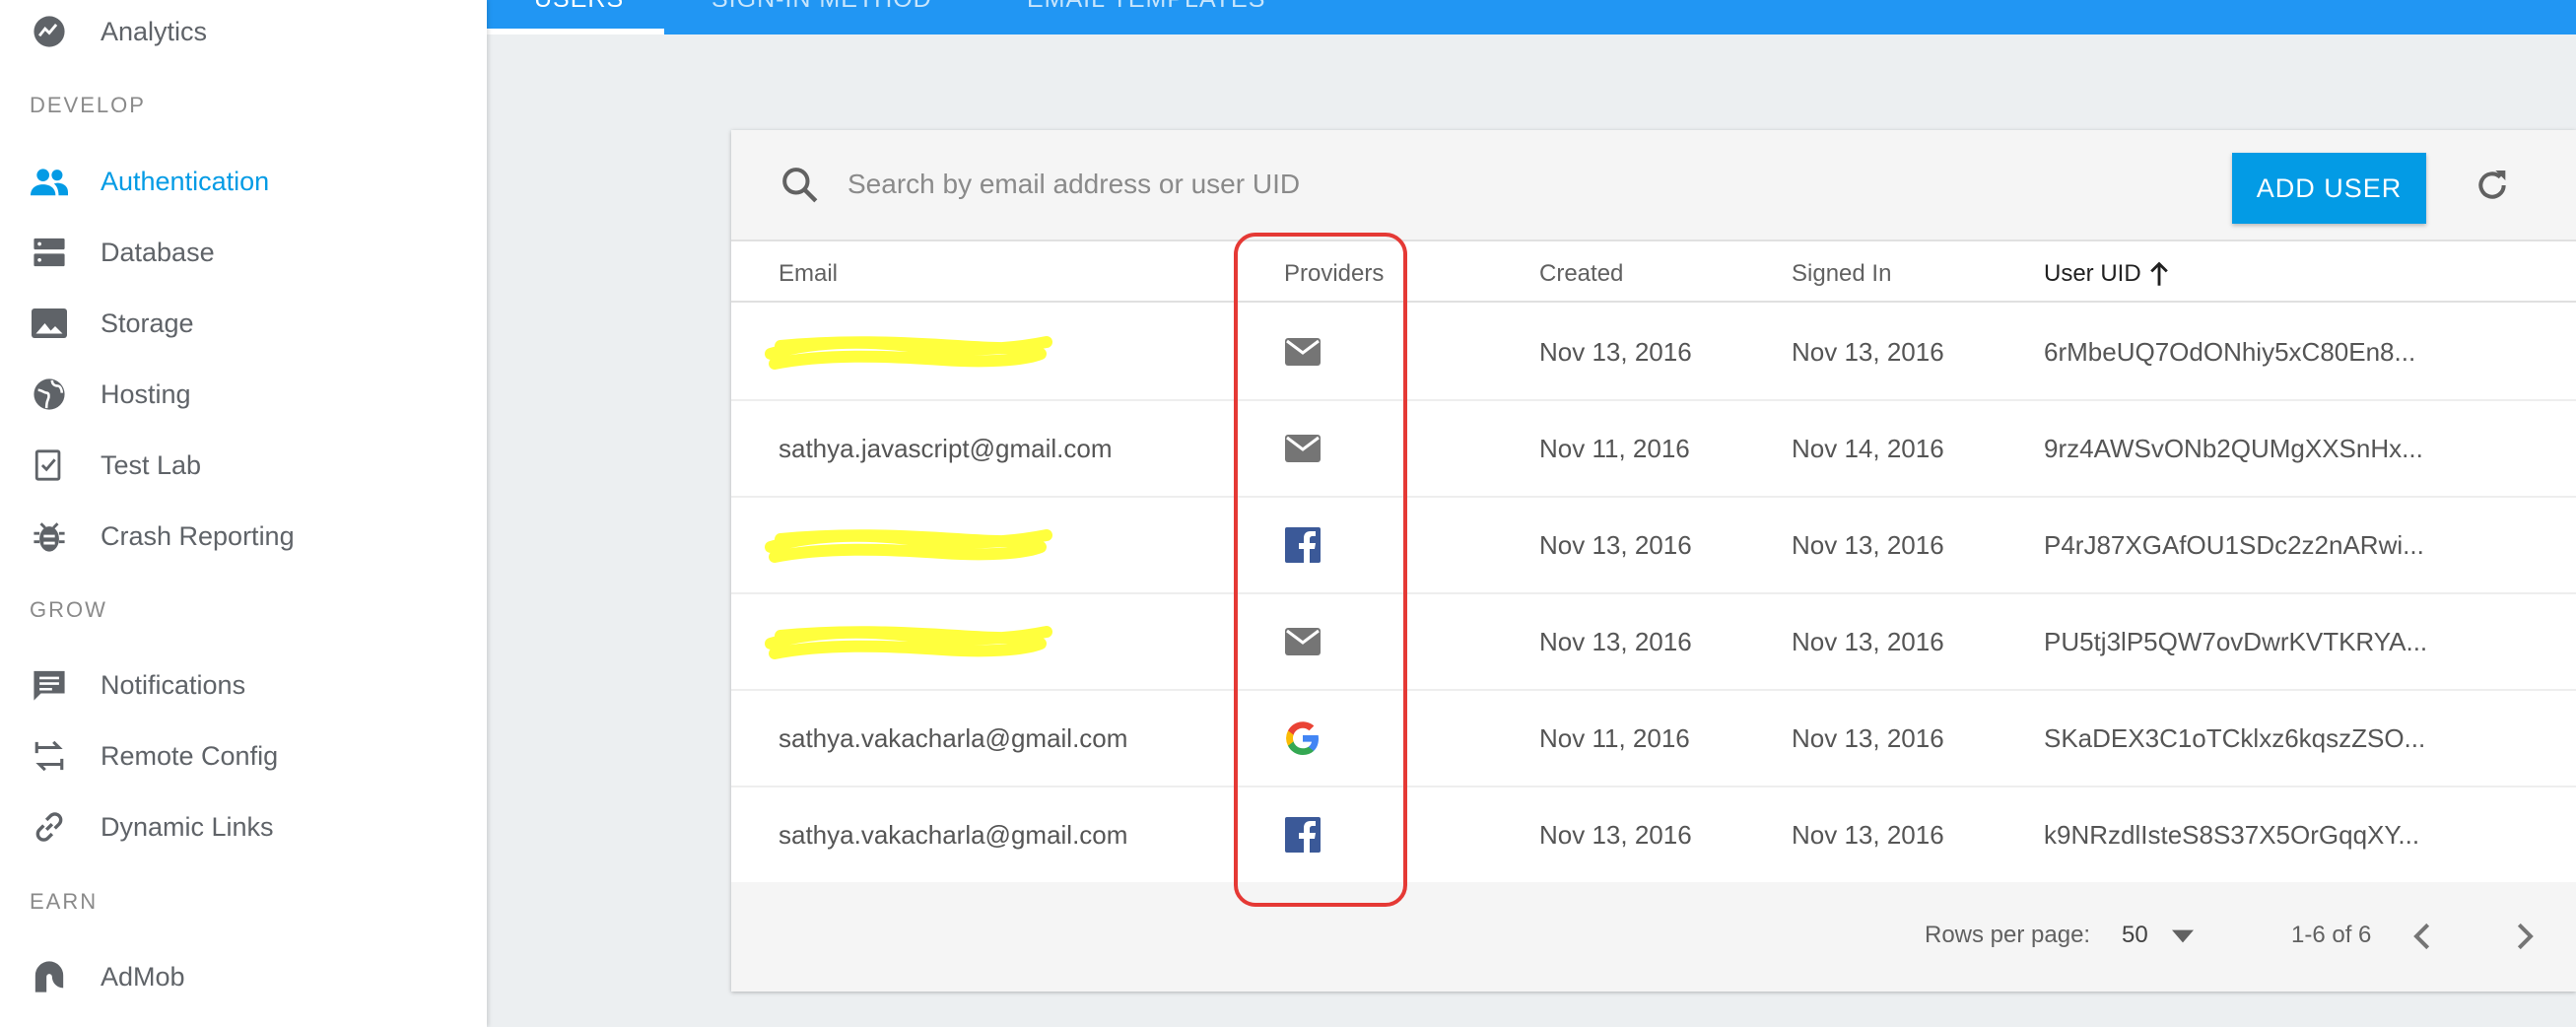 This screenshot has height=1027, width=2576. What do you see at coordinates (1334, 274) in the screenshot?
I see `column-header-providers: Providers` at bounding box center [1334, 274].